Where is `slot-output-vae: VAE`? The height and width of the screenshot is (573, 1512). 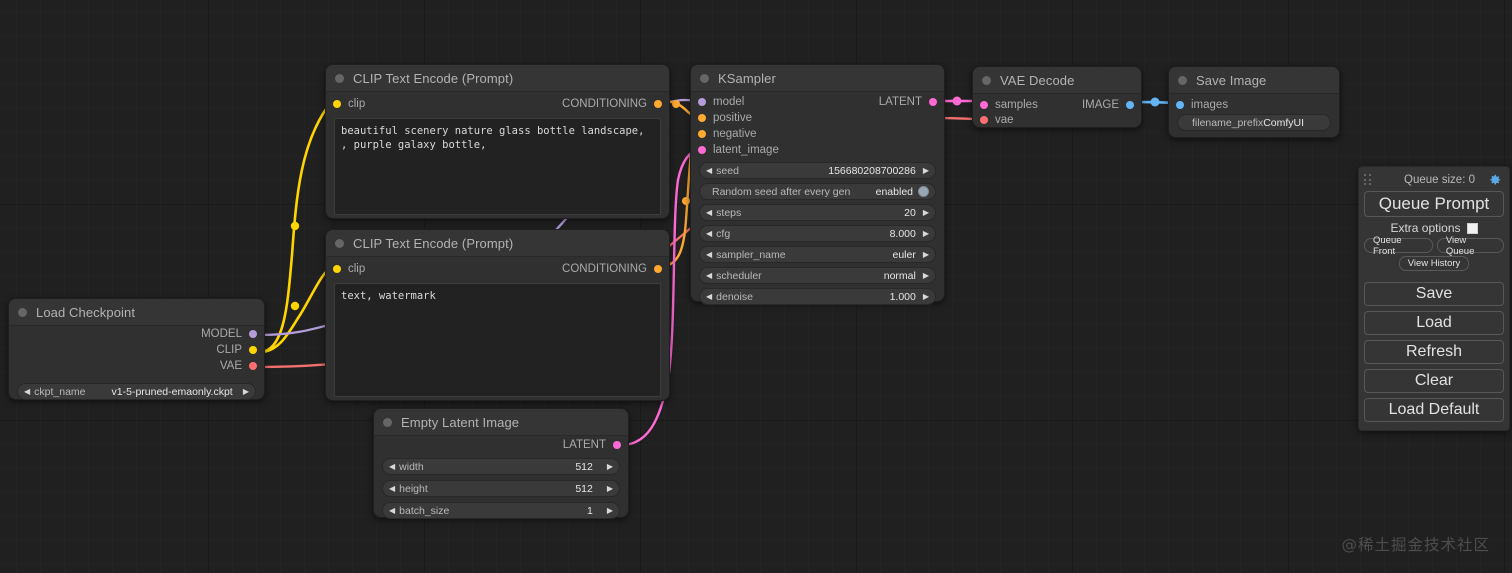 slot-output-vae: VAE is located at coordinates (238, 366).